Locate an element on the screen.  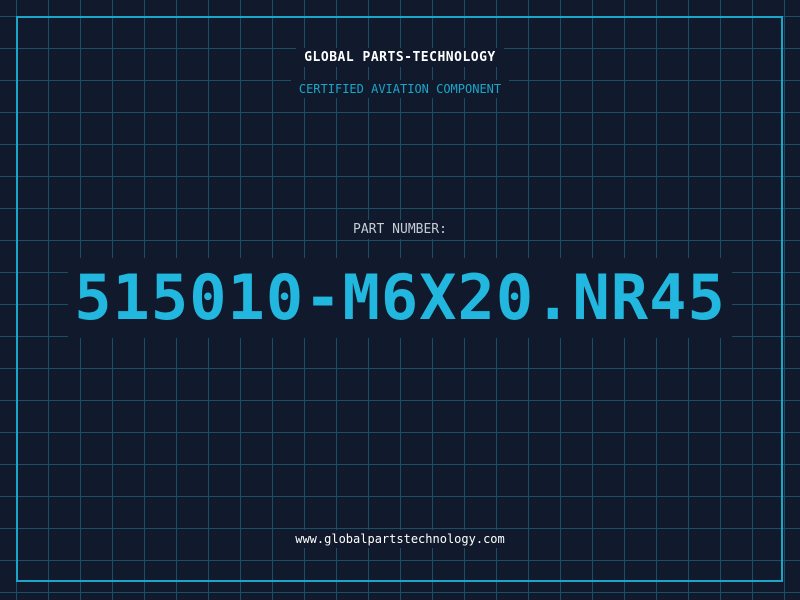
subtitle: CERTIFIED AVIATION COMPONENT is located at coordinates (400, 89).